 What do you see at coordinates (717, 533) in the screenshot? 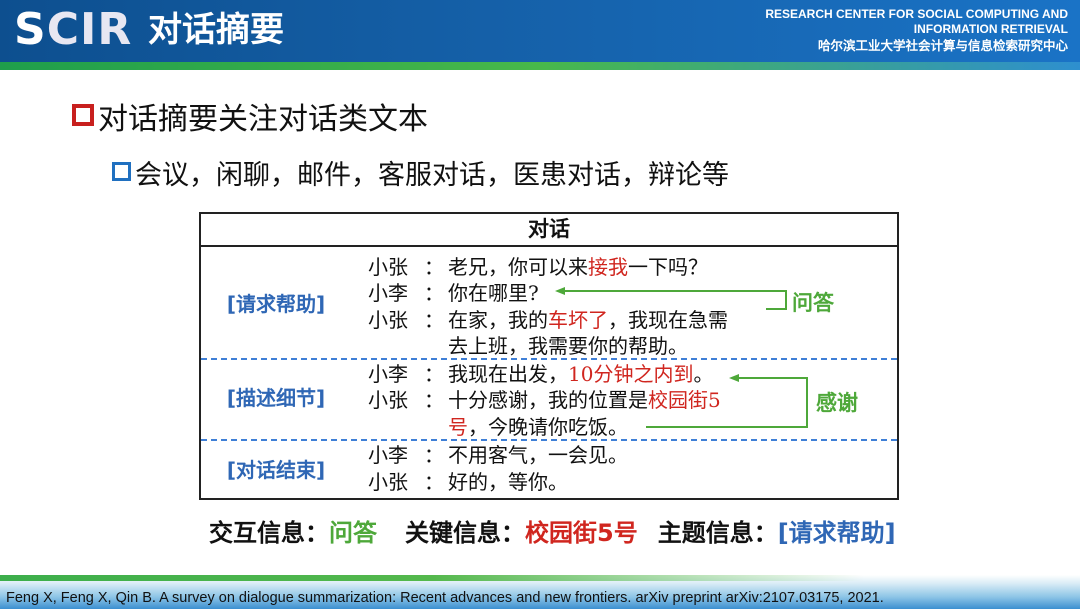
I see `topic-info-label: 主题信息：` at bounding box center [717, 533].